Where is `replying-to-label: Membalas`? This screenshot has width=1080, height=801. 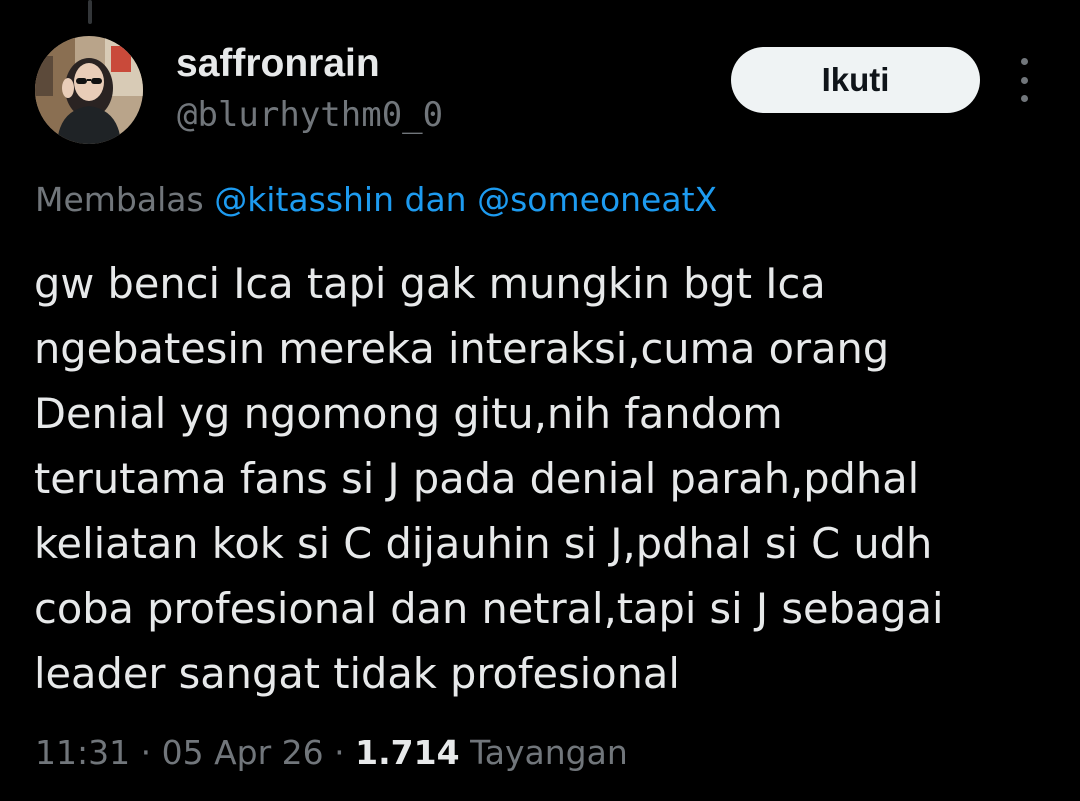
replying-to-label: Membalas is located at coordinates (119, 199).